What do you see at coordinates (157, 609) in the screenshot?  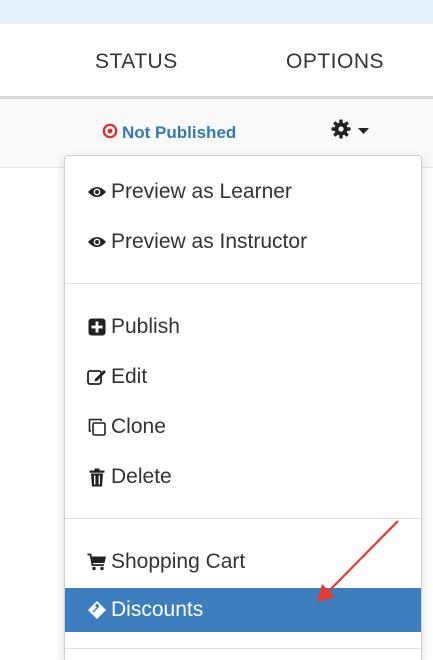 I see `menu-item-label: Discounts` at bounding box center [157, 609].